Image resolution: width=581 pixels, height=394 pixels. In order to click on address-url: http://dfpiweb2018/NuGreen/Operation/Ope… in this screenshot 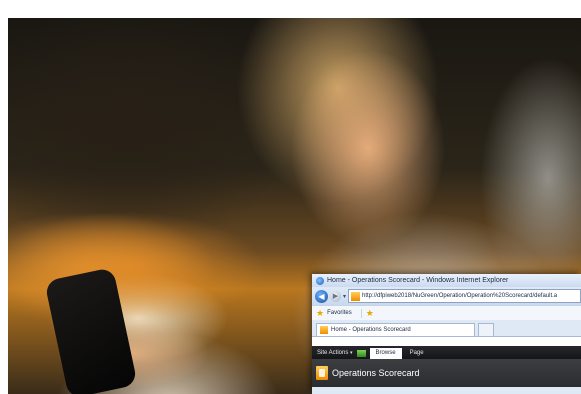, I will do `click(459, 296)`.